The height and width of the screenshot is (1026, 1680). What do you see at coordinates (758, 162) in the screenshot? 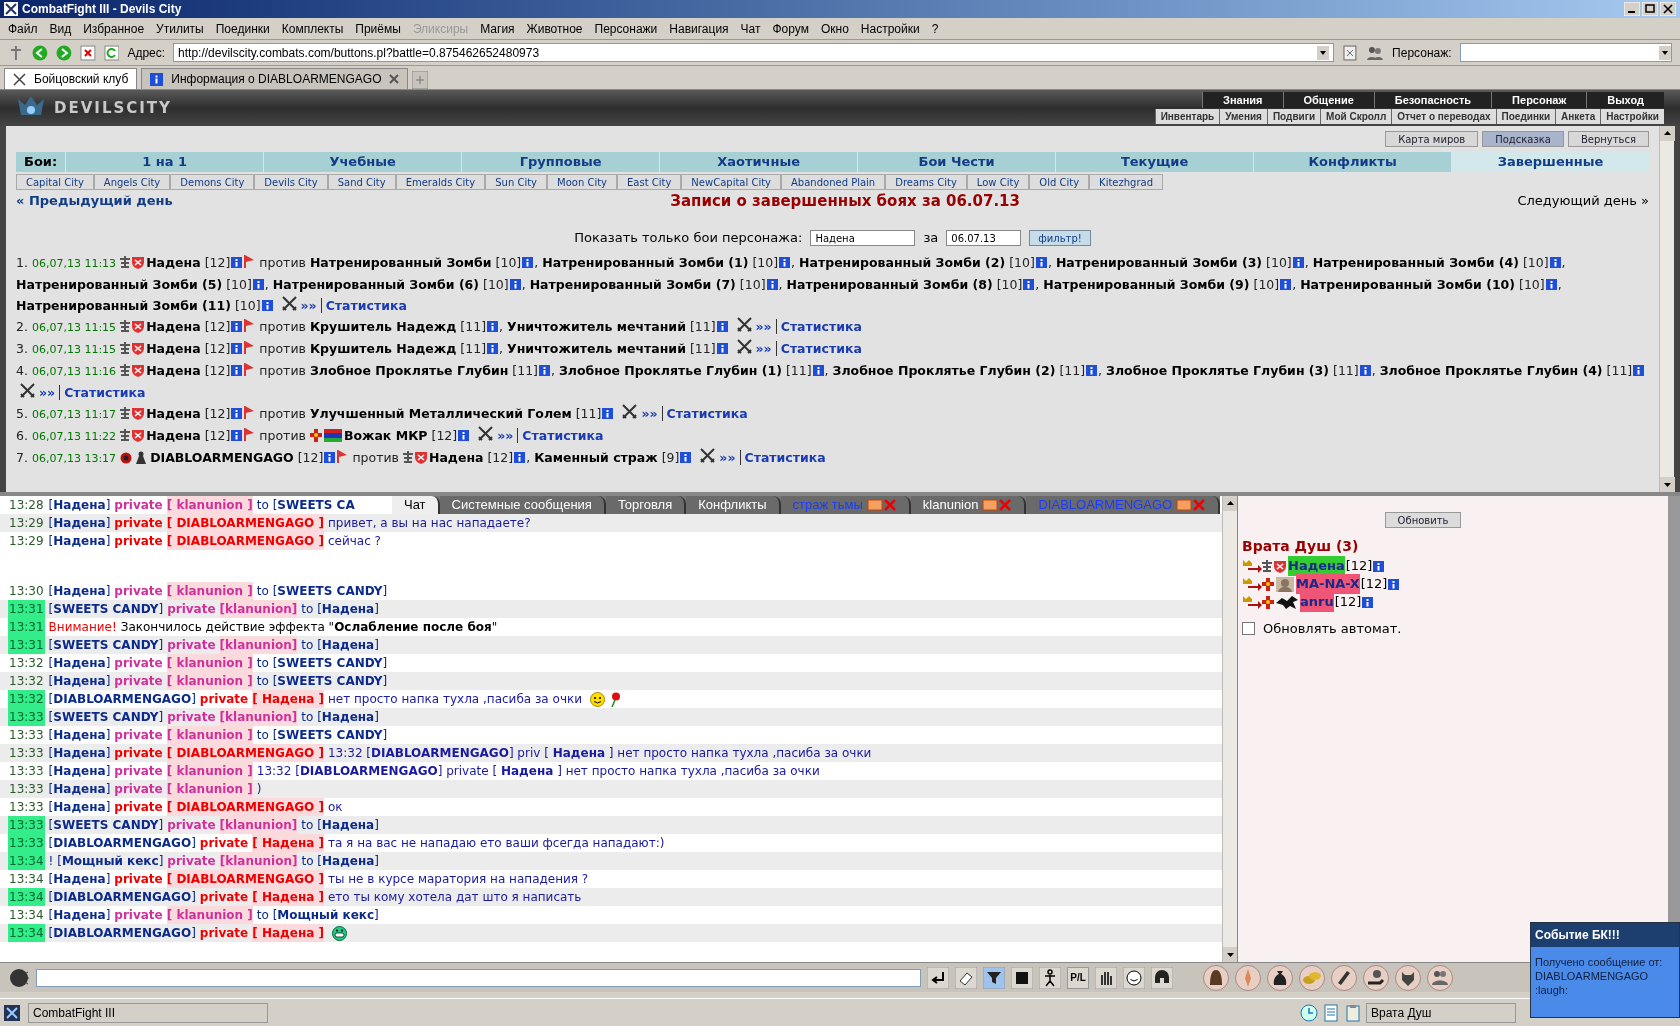
I see `category-tab: Хаотичные` at bounding box center [758, 162].